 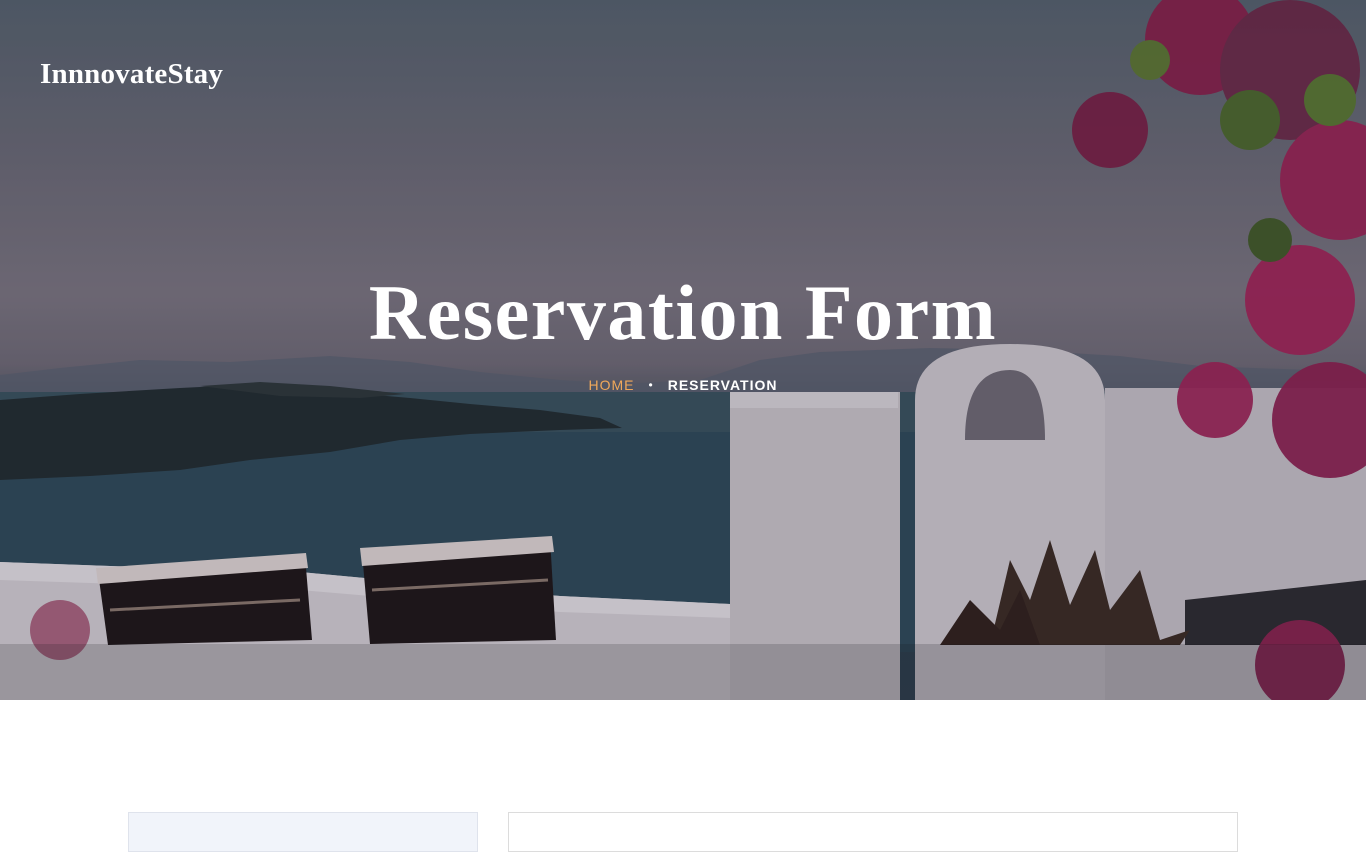 What do you see at coordinates (683, 312) in the screenshot?
I see `page-title: Reservation Form` at bounding box center [683, 312].